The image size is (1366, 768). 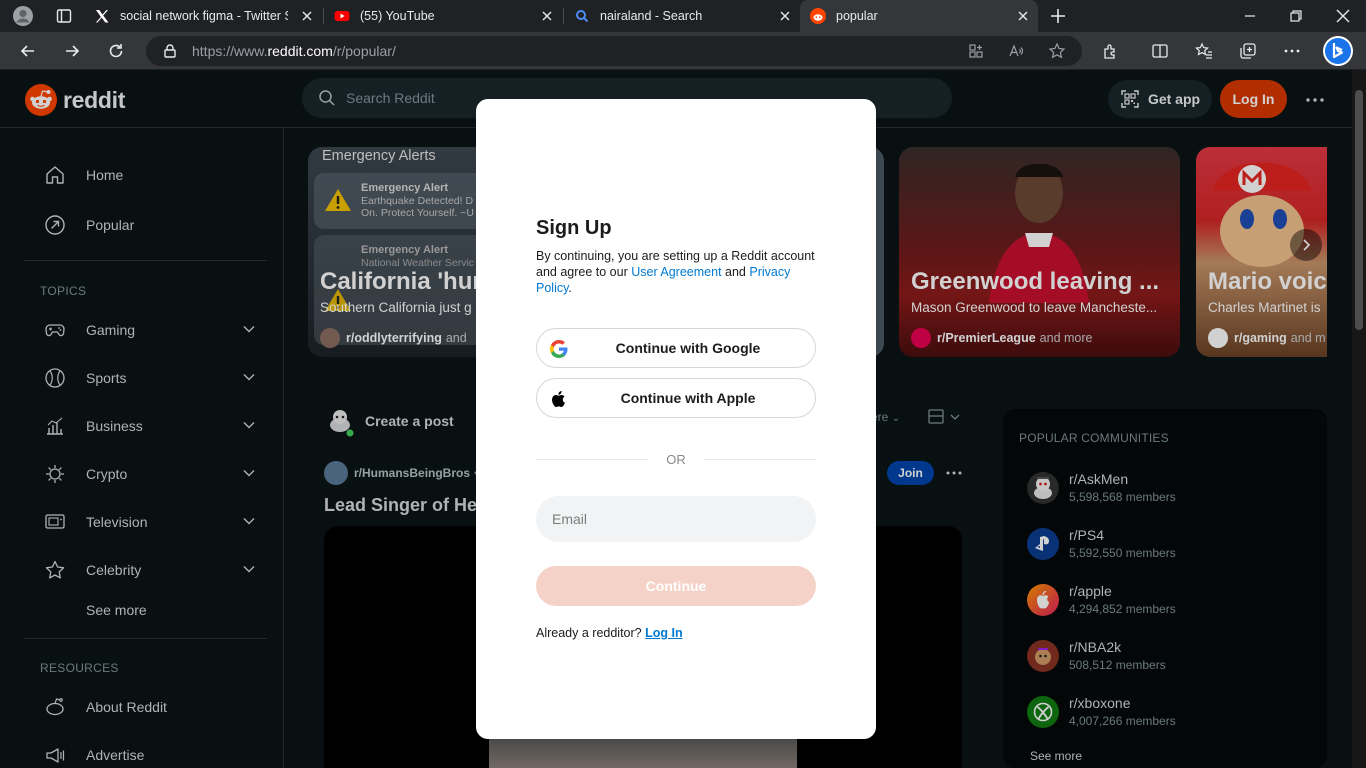 I want to click on tab-title: social network figma - Twitter Se, so click(x=204, y=16).